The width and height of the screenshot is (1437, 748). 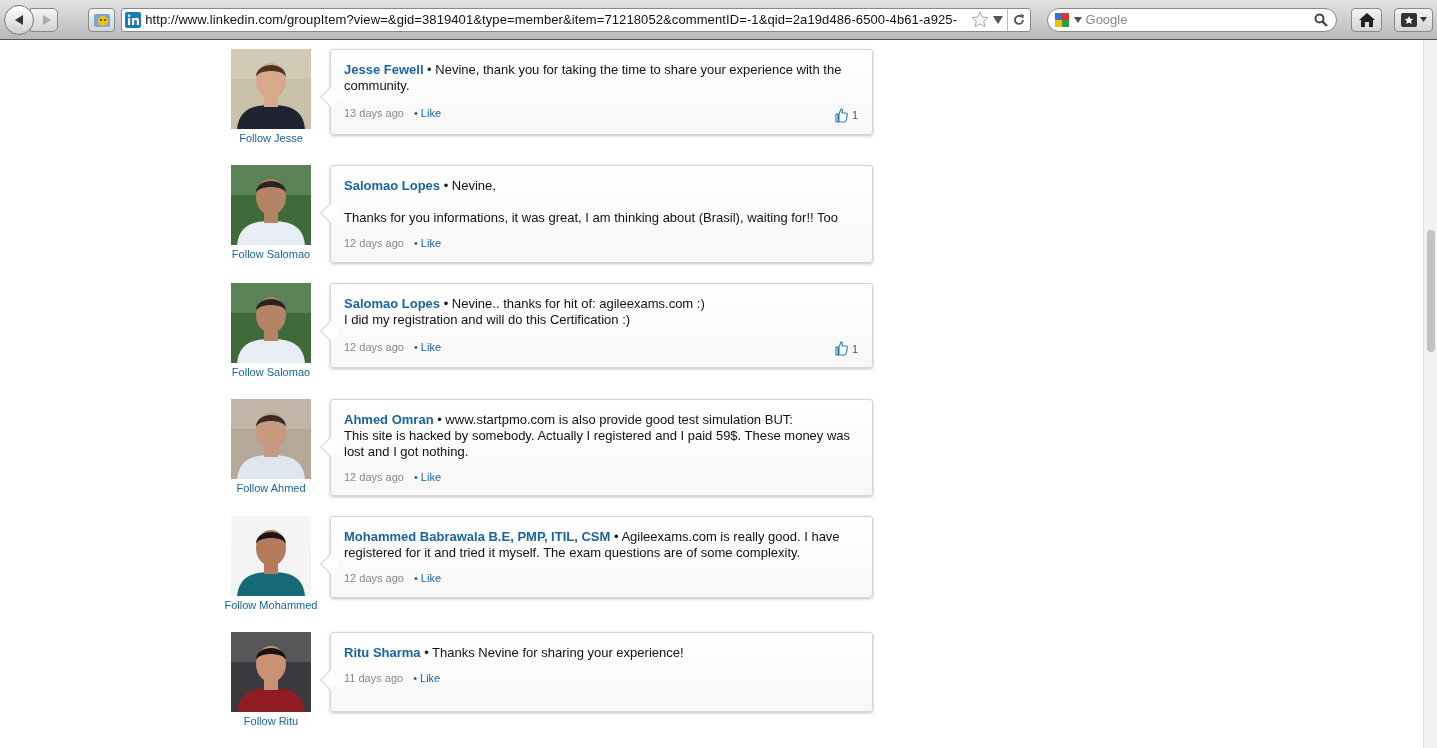 I want to click on timestamp: 13 days ago, so click(x=374, y=113).